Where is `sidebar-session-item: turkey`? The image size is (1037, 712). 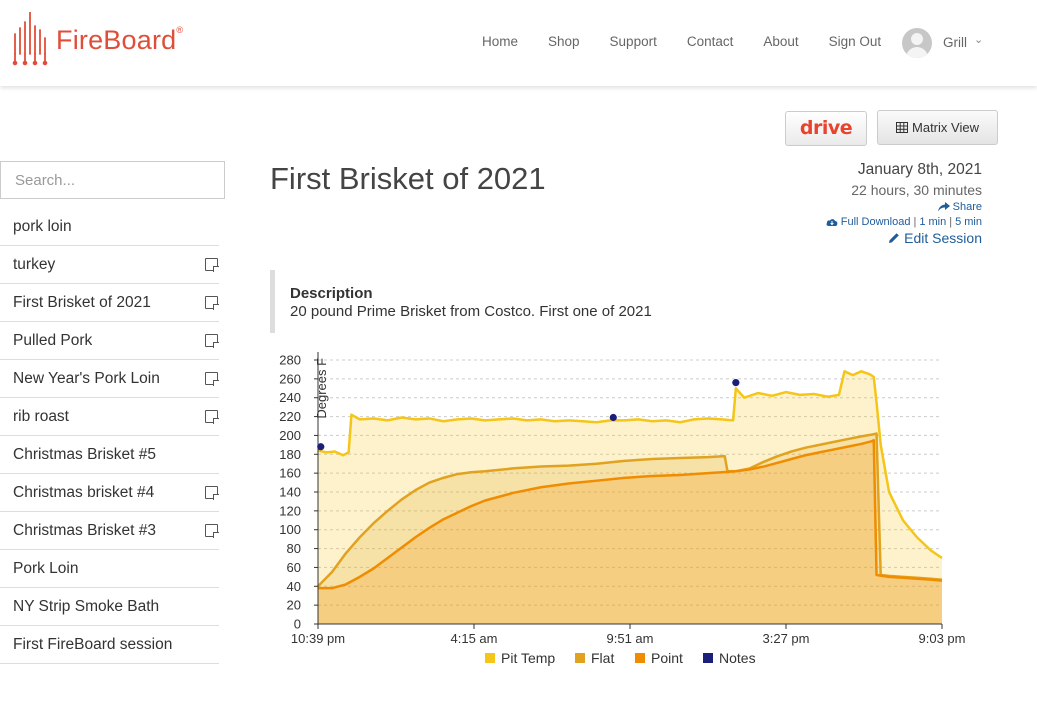
sidebar-session-item: turkey is located at coordinates (109, 265).